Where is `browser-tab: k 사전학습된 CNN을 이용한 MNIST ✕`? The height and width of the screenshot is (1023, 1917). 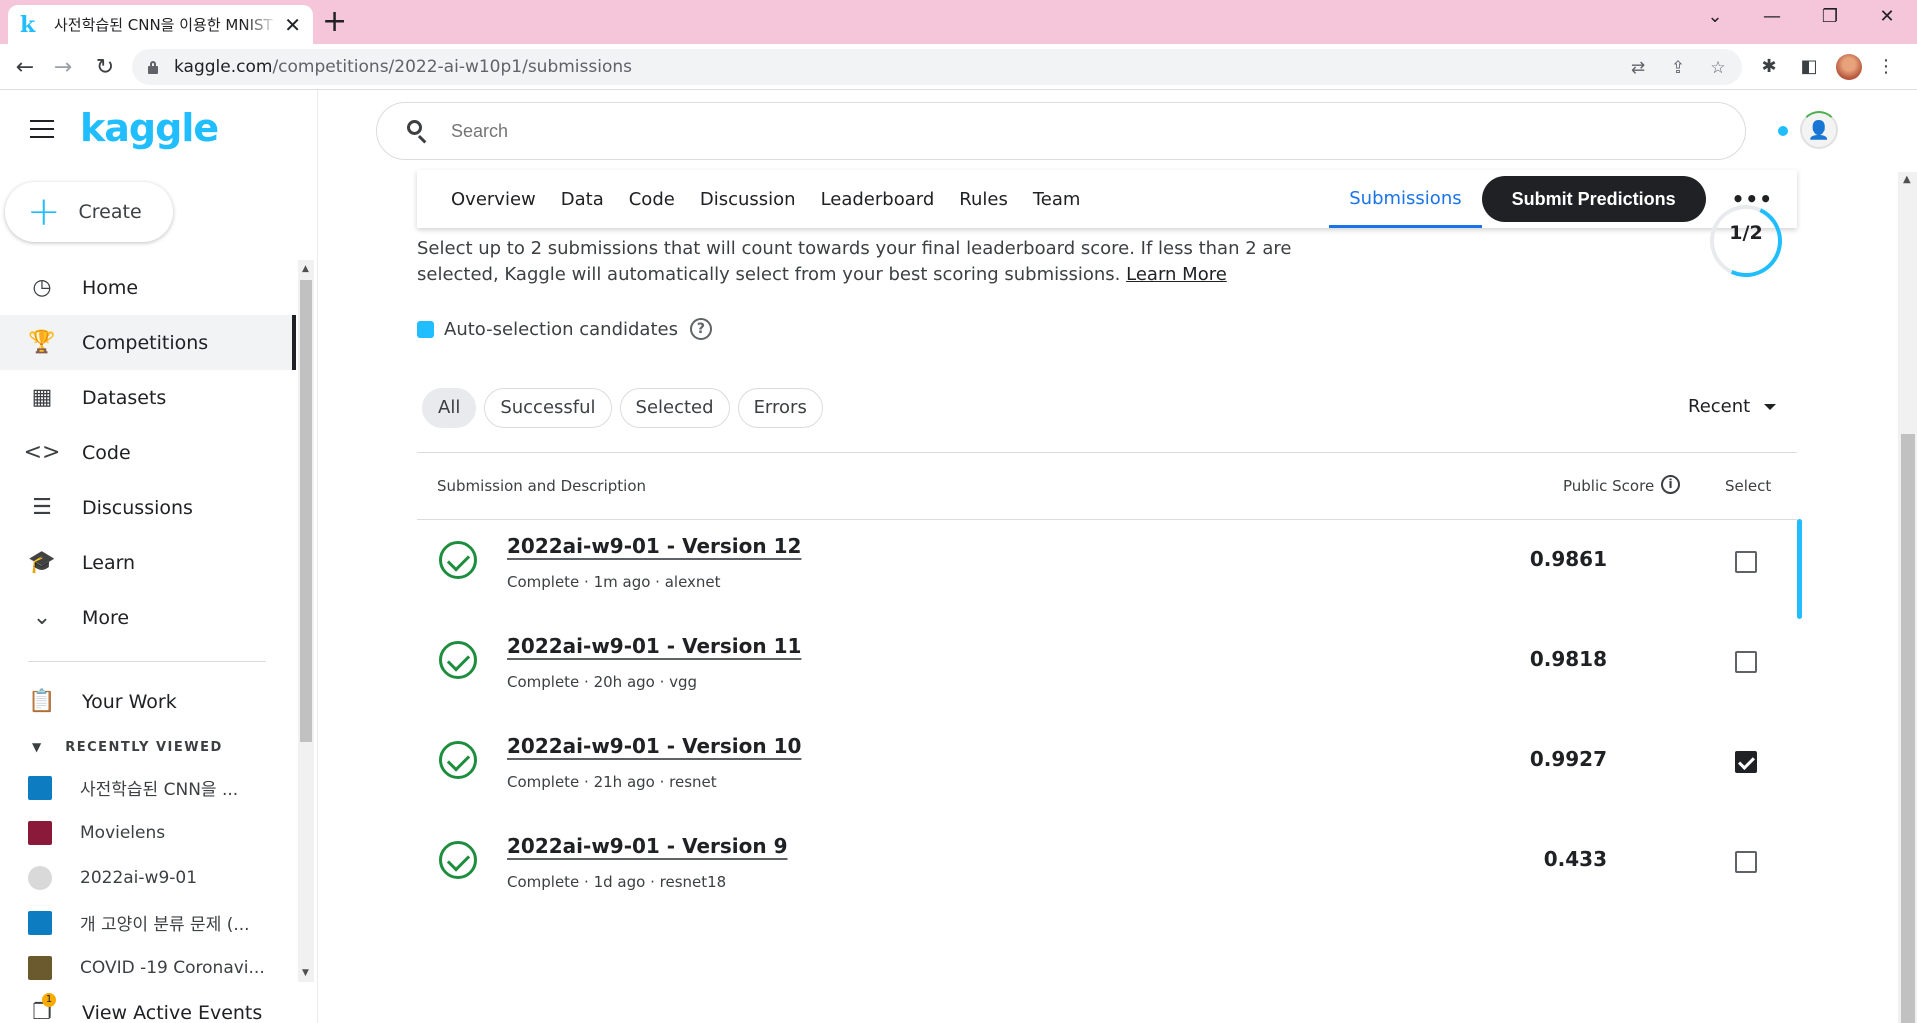 browser-tab: k 사전학습된 CNN을 이용한 MNIST ✕ is located at coordinates (160, 24).